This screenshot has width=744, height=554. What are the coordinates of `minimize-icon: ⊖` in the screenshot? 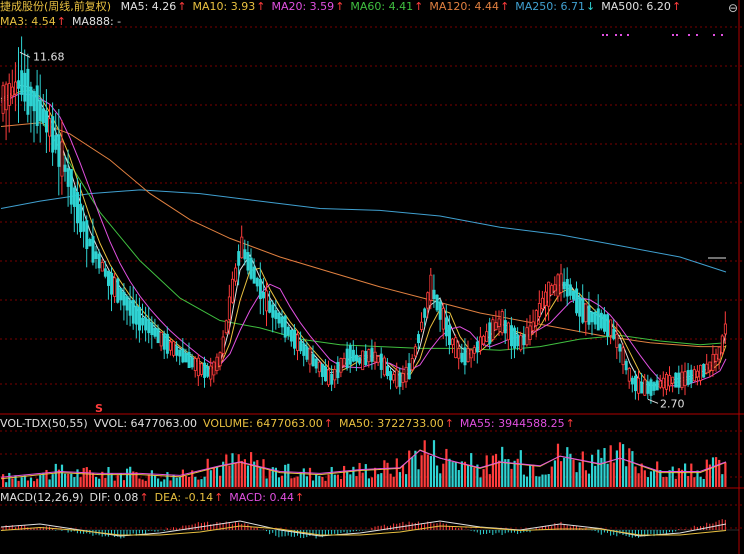 It's located at (733, 8).